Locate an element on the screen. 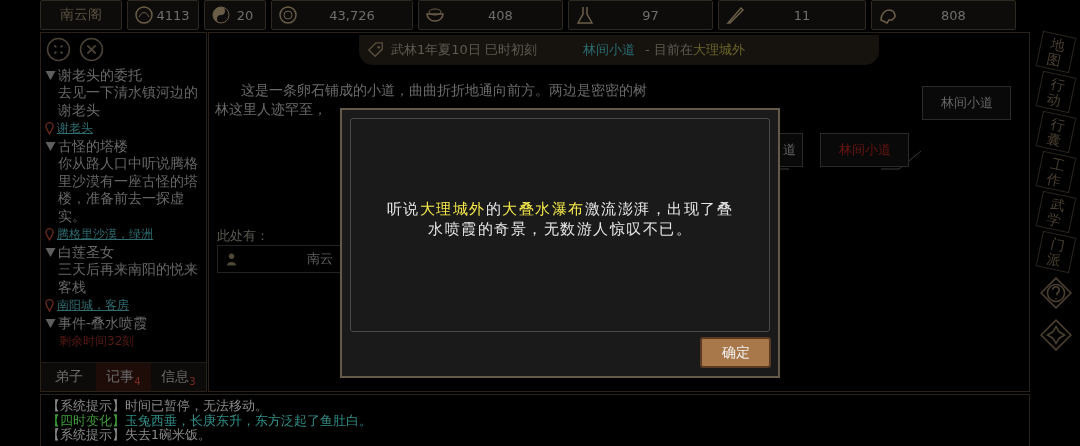  description-text: 林这里人迹罕至， is located at coordinates (271, 109).